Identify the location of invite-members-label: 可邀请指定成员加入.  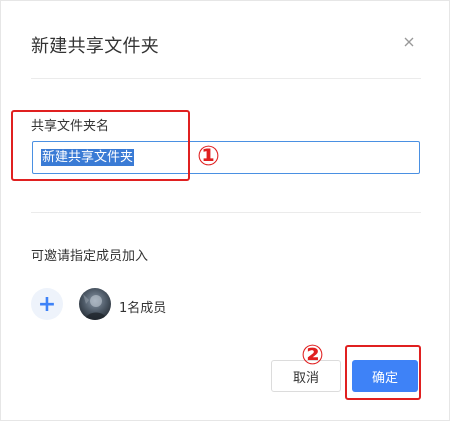
(90, 256).